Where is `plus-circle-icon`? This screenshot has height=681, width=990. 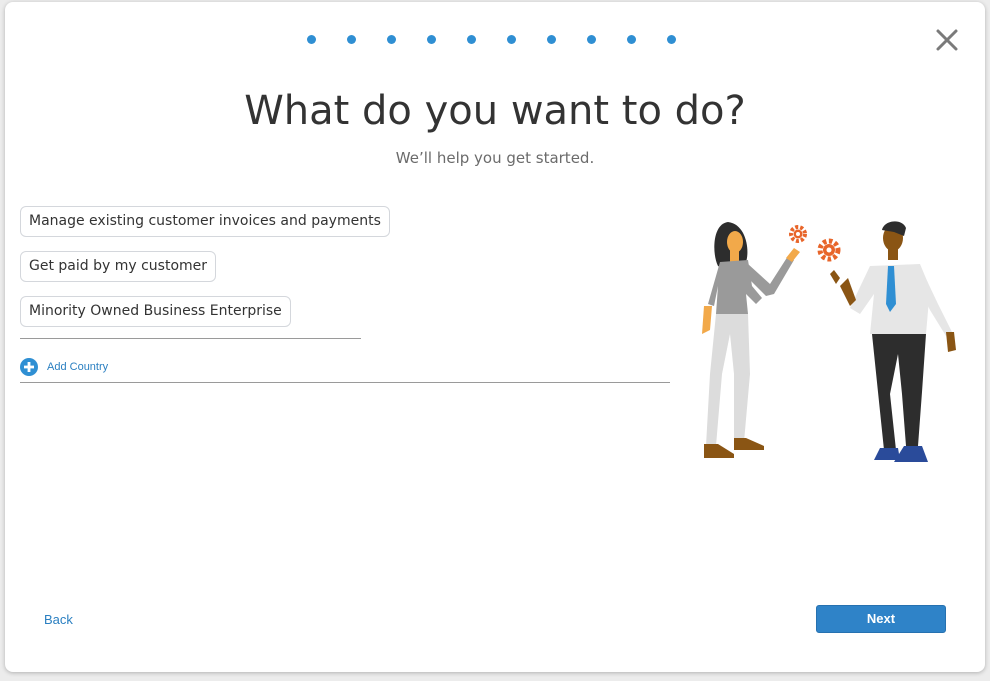
plus-circle-icon is located at coordinates (29, 367).